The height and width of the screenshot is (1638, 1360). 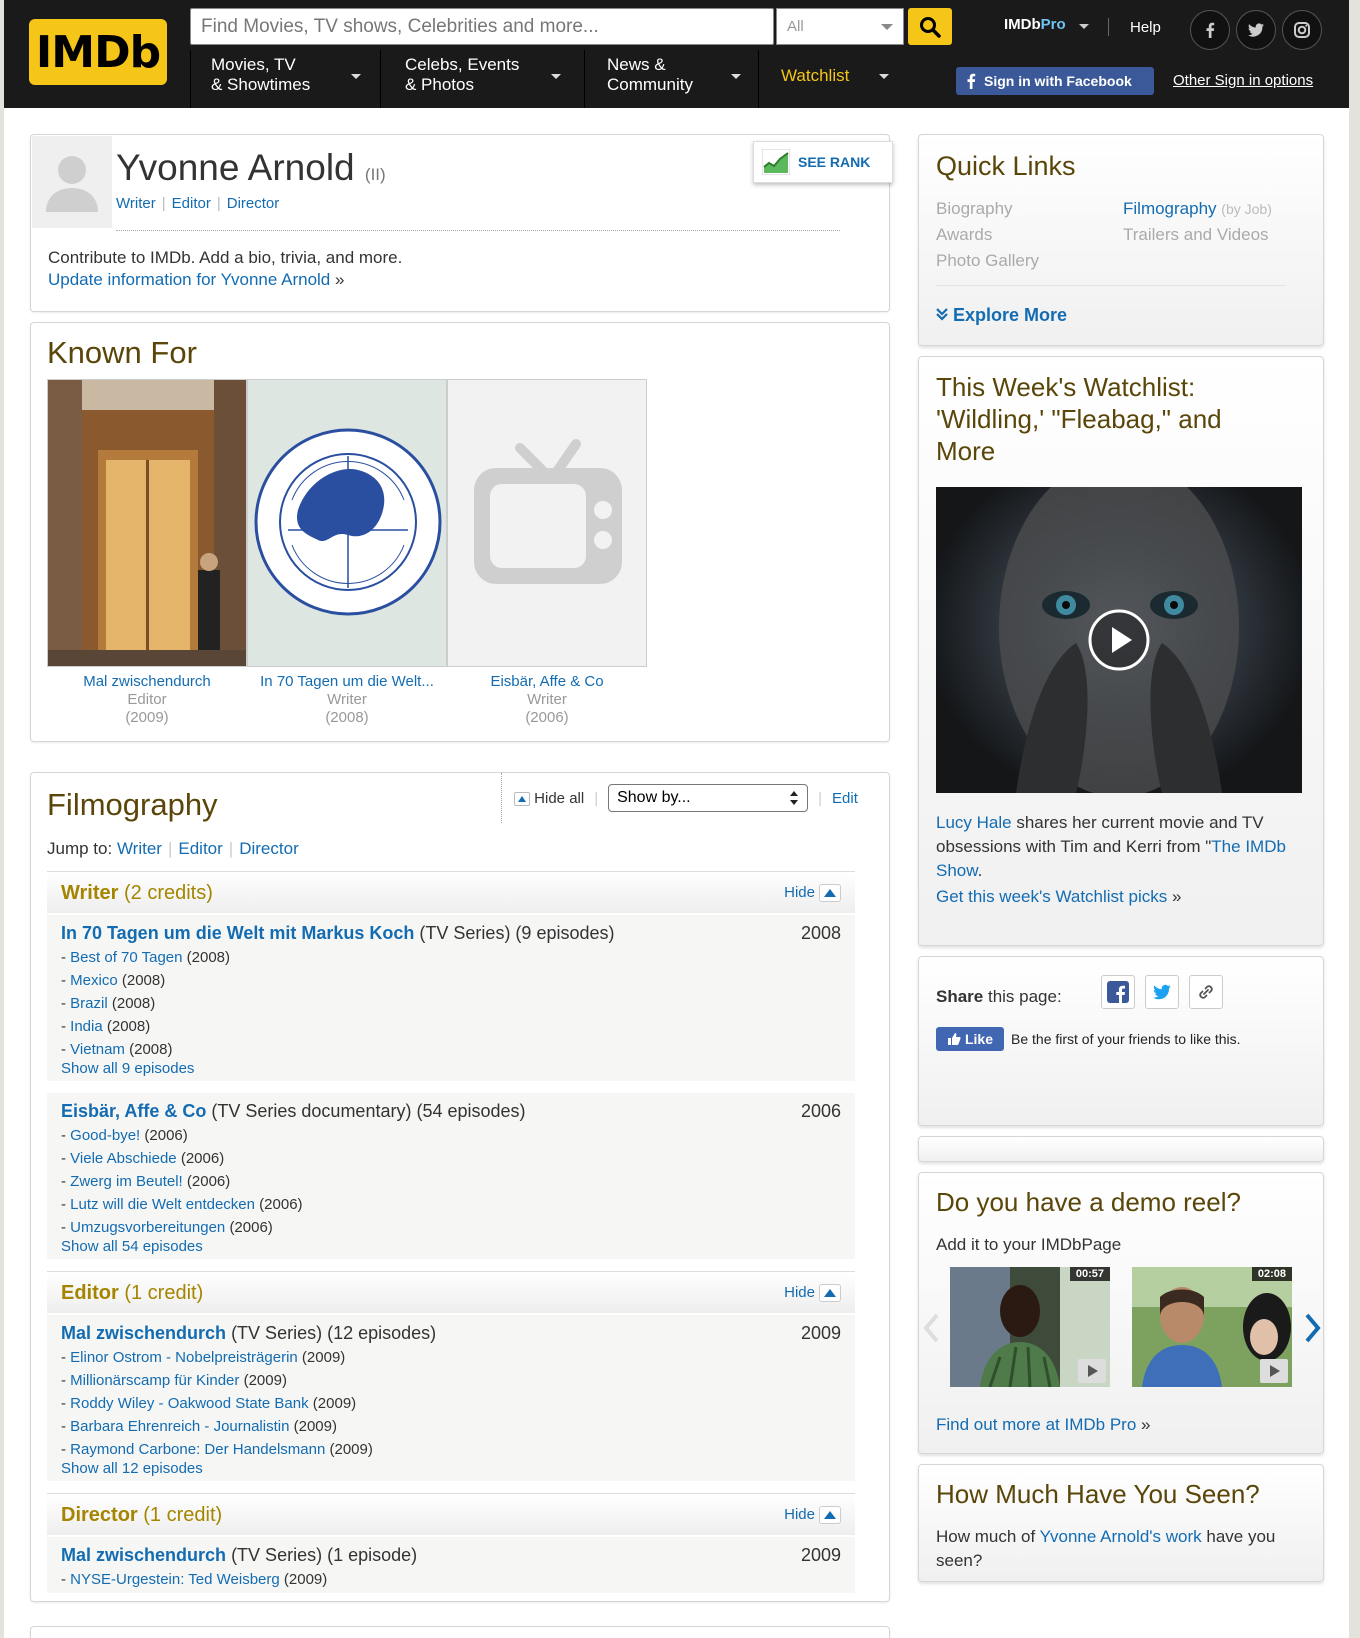 What do you see at coordinates (845, 798) in the screenshot?
I see `edit-filmography-link: Edit` at bounding box center [845, 798].